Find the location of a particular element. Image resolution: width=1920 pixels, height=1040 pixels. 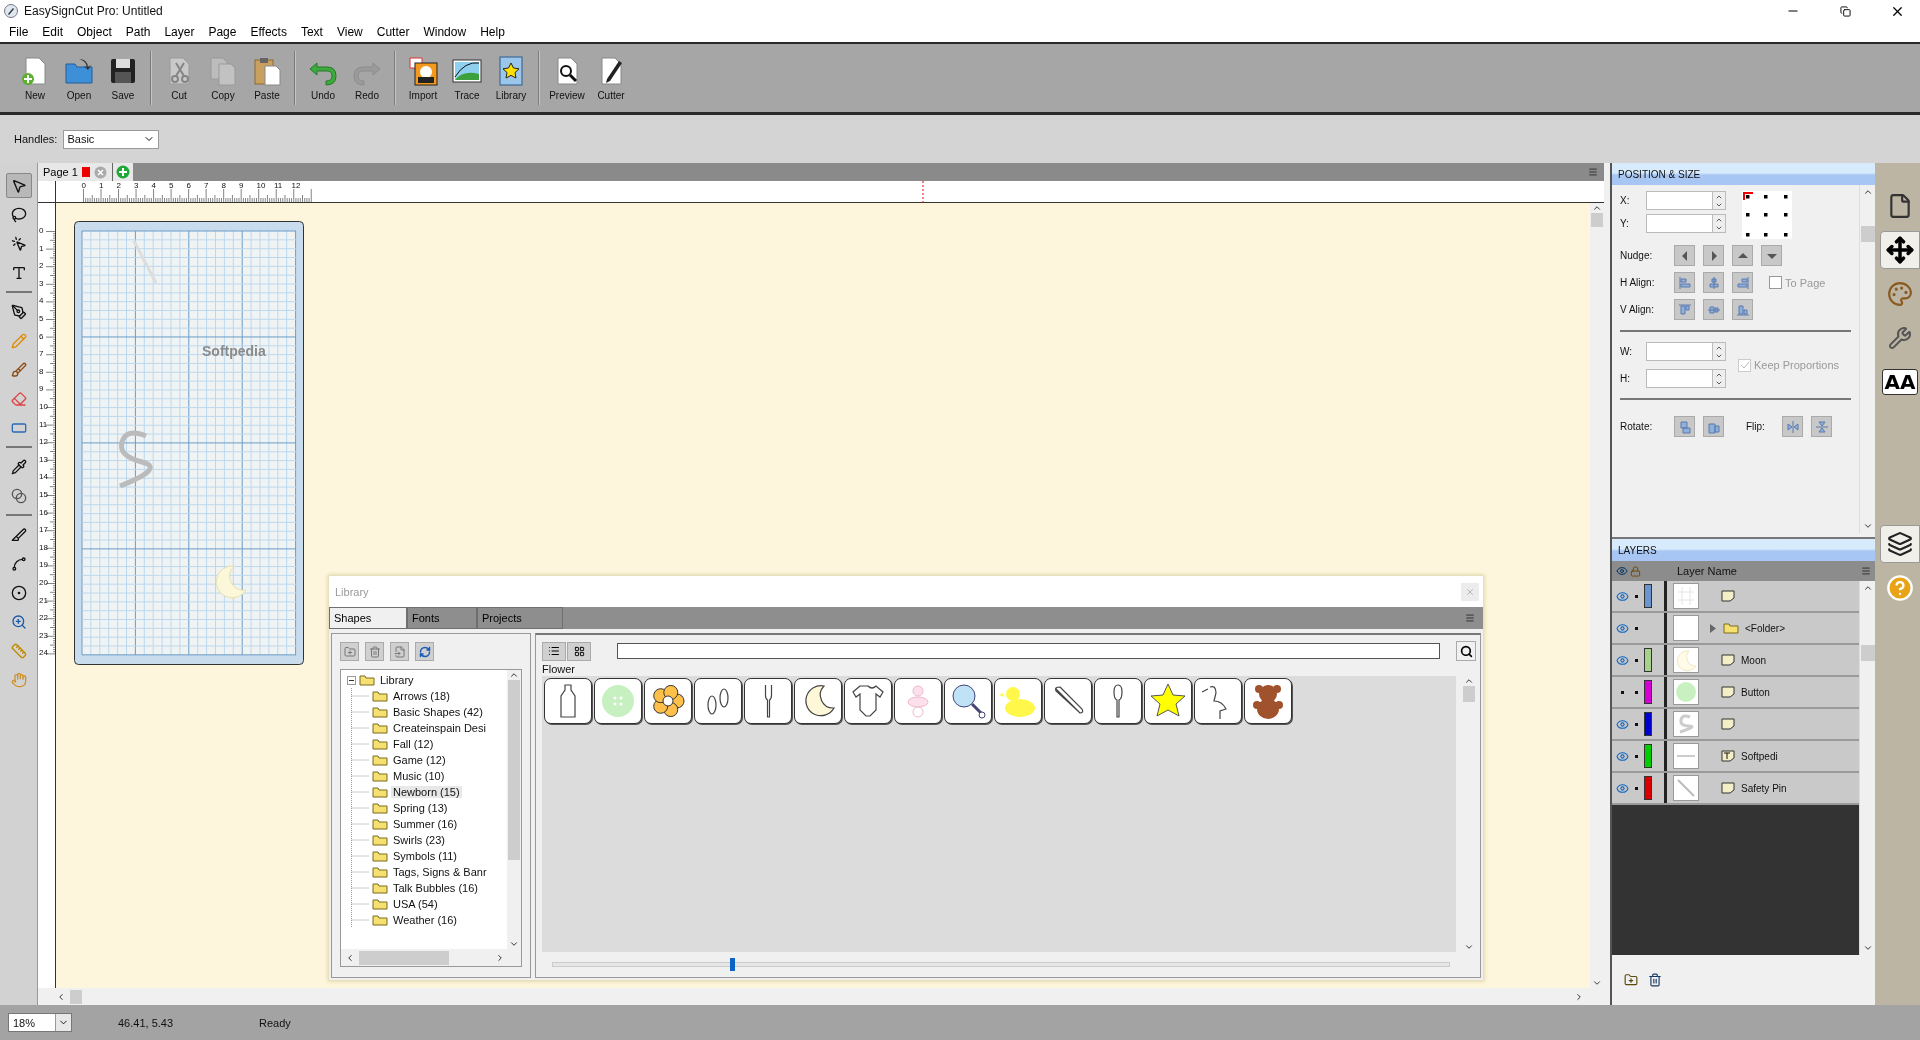

ruler-number: 18 is located at coordinates (43, 547).